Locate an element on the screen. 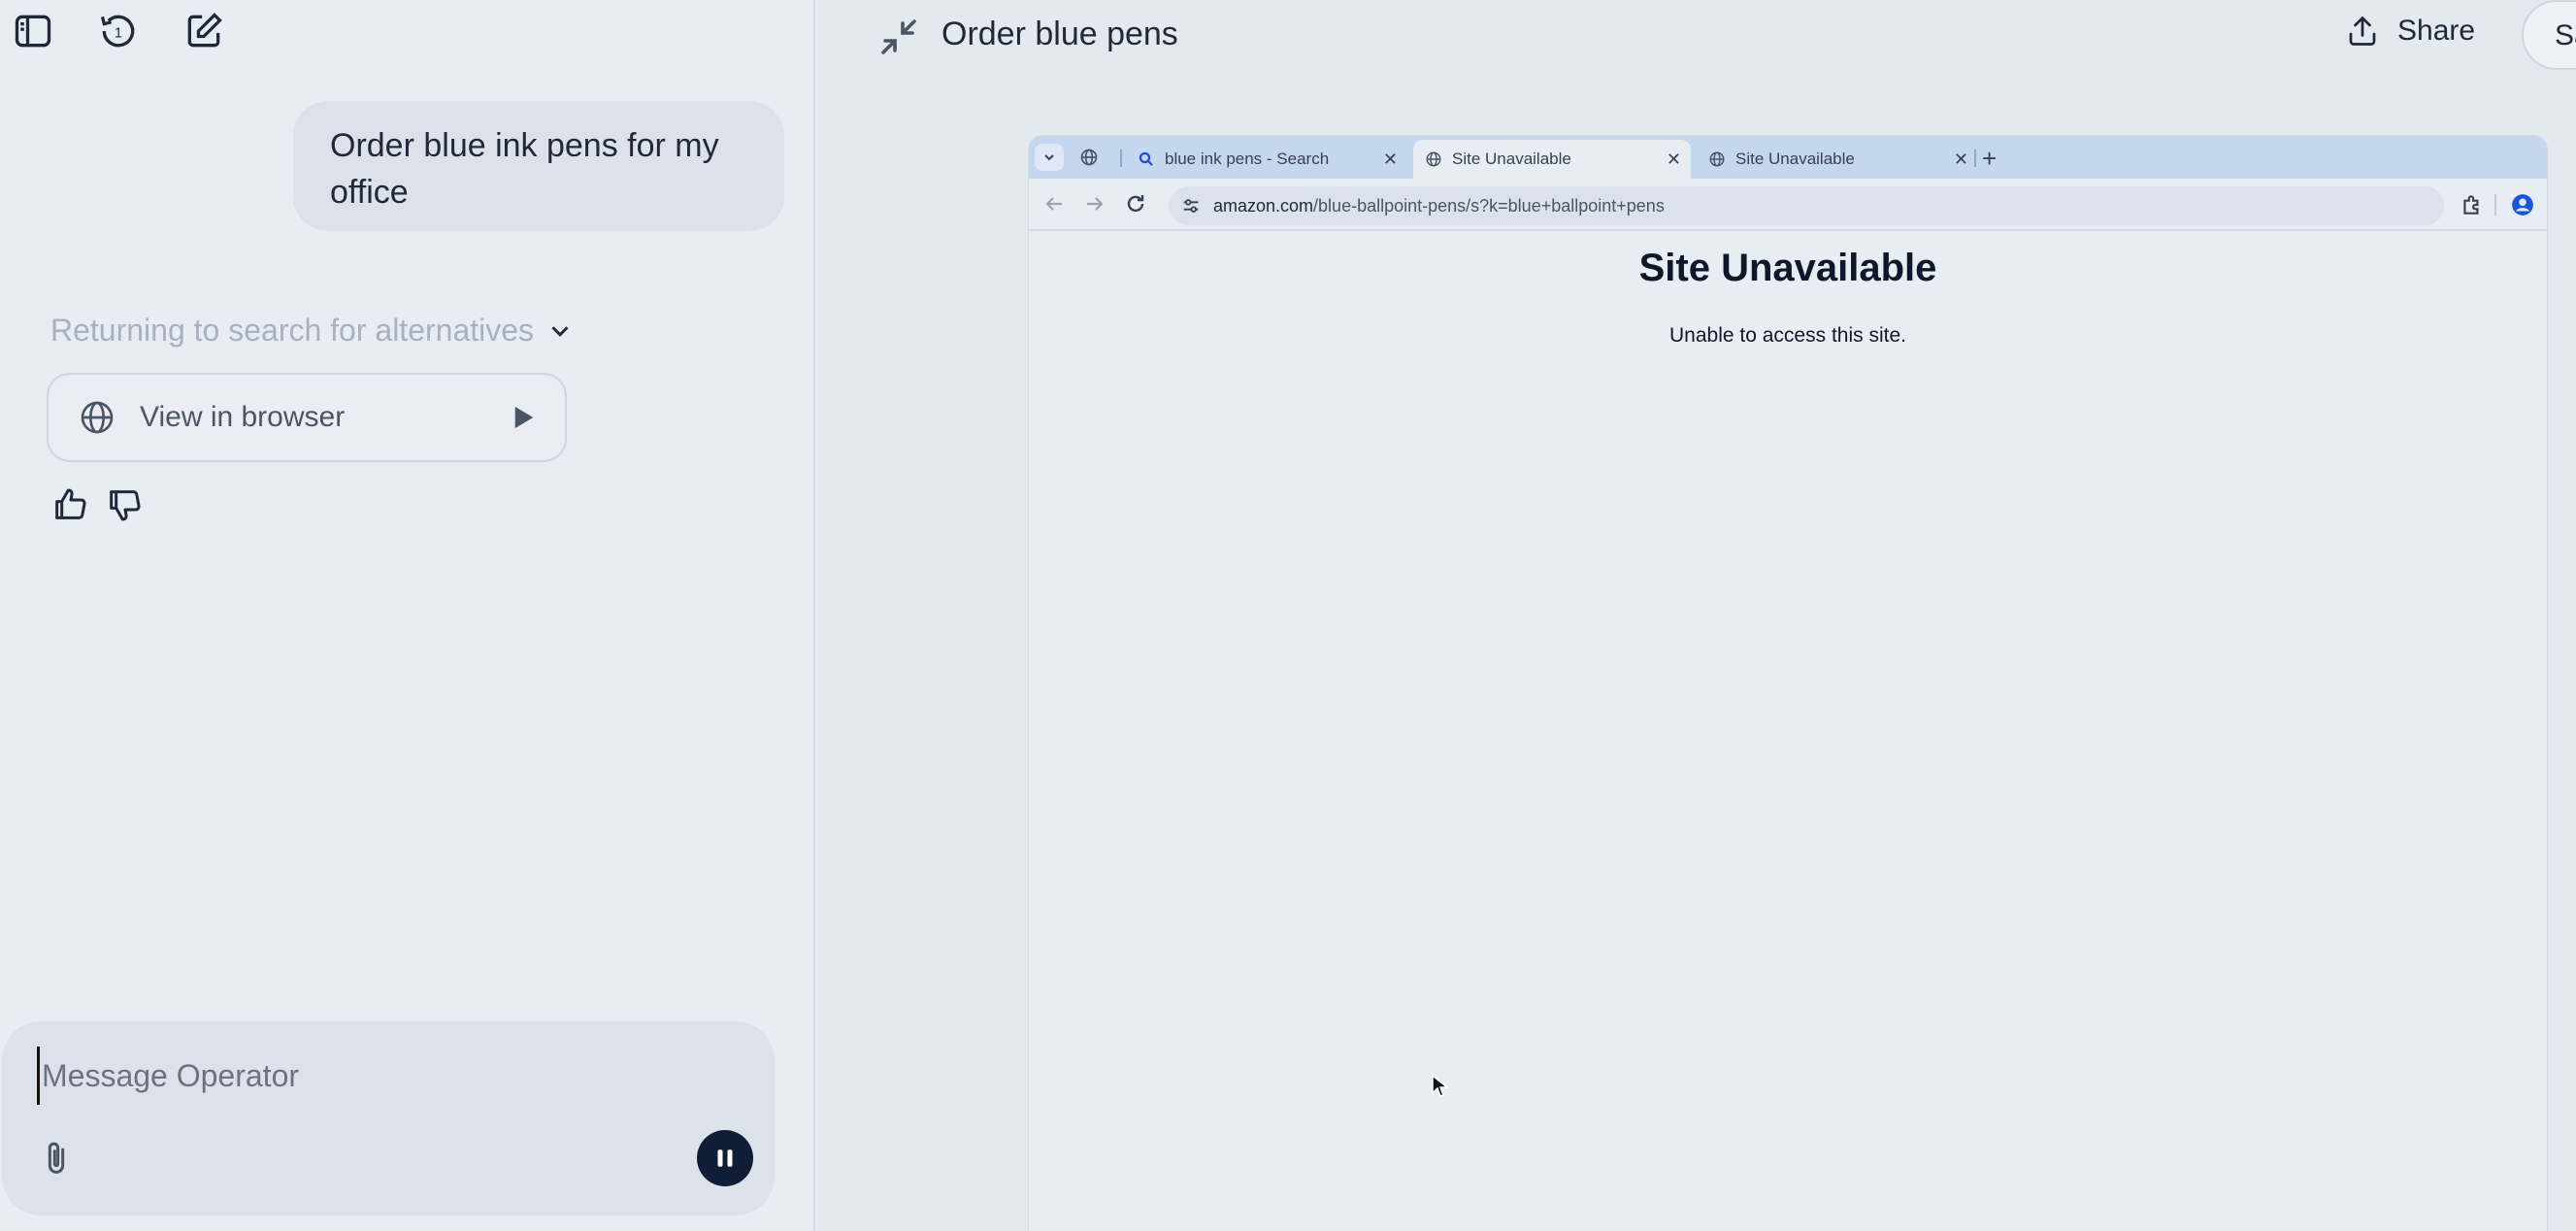 Image resolution: width=2576 pixels, height=1231 pixels. browser-tab-2-title: Site Unavailable is located at coordinates (1511, 159).